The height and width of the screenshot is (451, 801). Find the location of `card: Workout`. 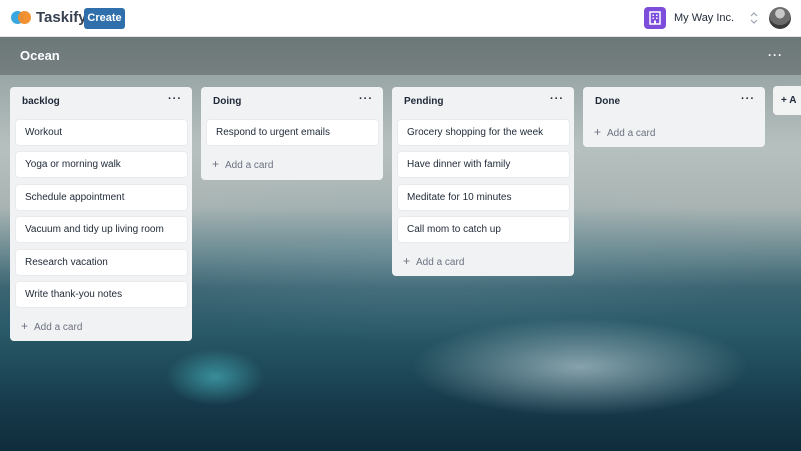

card: Workout is located at coordinates (101, 132).